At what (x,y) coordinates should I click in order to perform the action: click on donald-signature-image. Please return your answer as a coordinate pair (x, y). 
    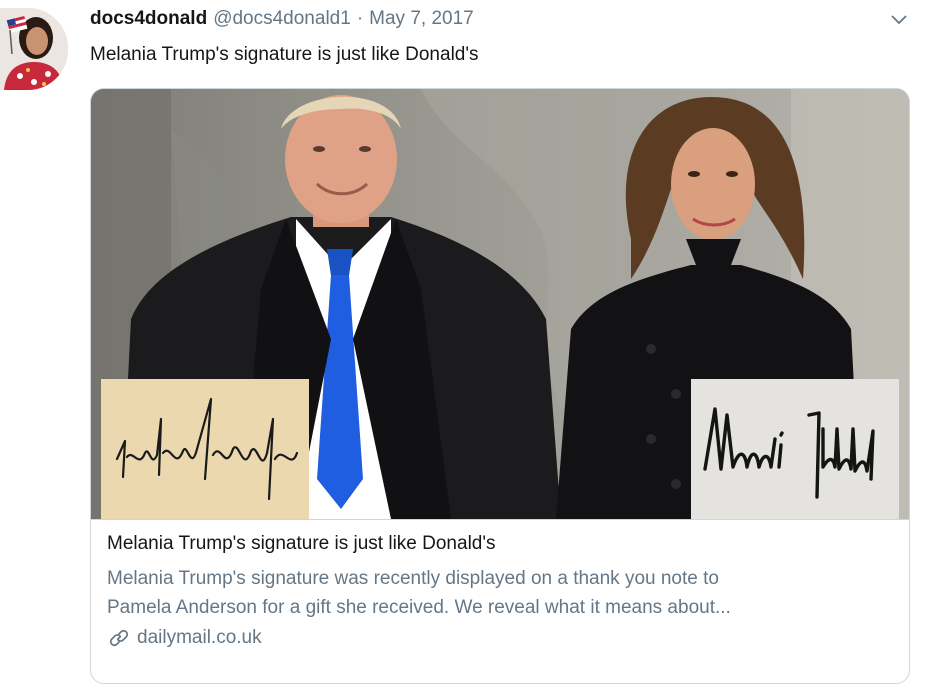
    Looking at the image, I should click on (205, 449).